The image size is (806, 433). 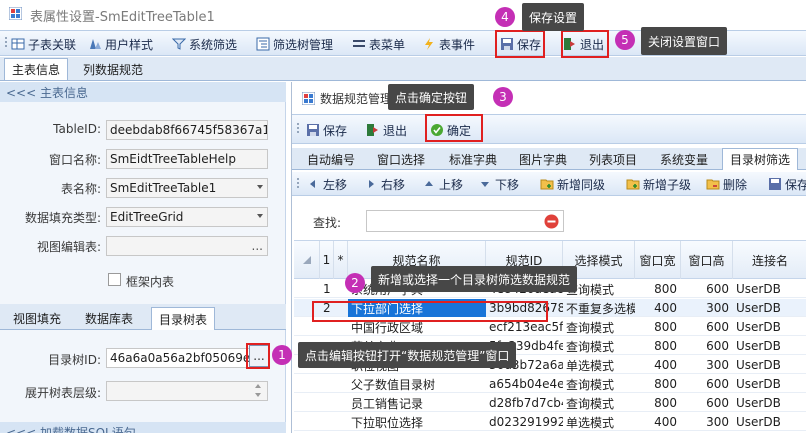 What do you see at coordinates (549, 97) in the screenshot?
I see `dialog-title-bar: 数据规范管理` at bounding box center [549, 97].